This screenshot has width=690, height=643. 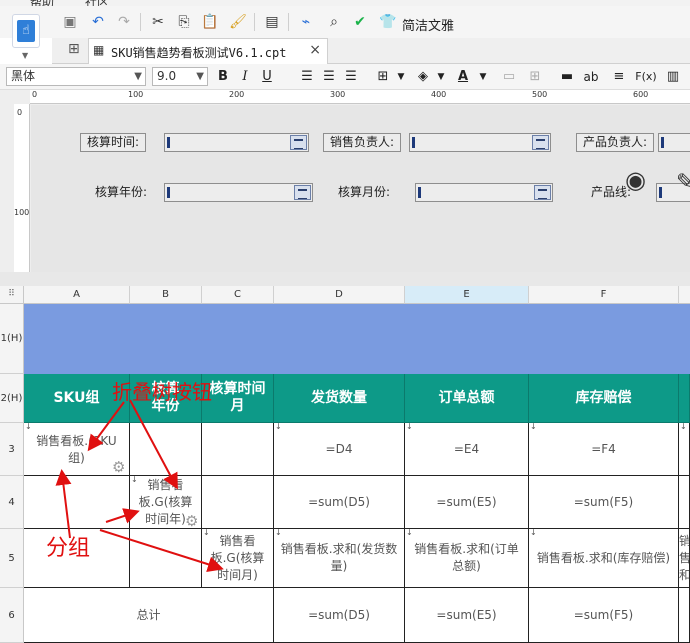 What do you see at coordinates (334, 22) in the screenshot?
I see `search-data-icon: ⌕` at bounding box center [334, 22].